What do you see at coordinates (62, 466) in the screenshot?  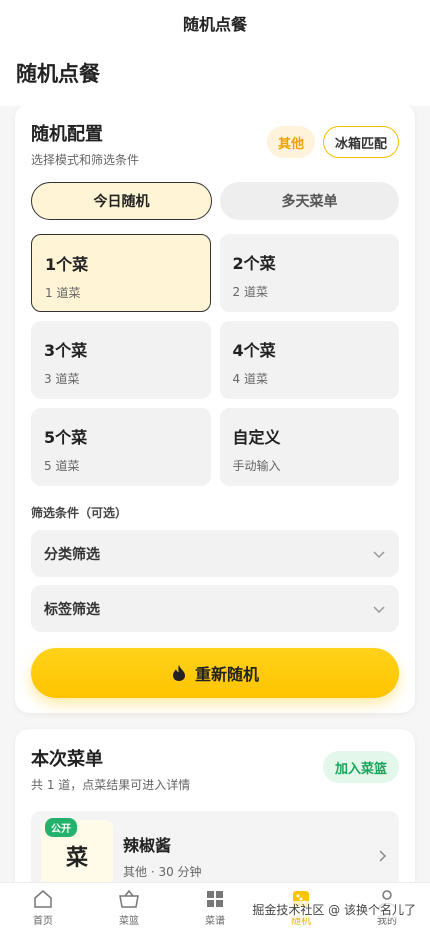 I see `option-sub: 5 道菜` at bounding box center [62, 466].